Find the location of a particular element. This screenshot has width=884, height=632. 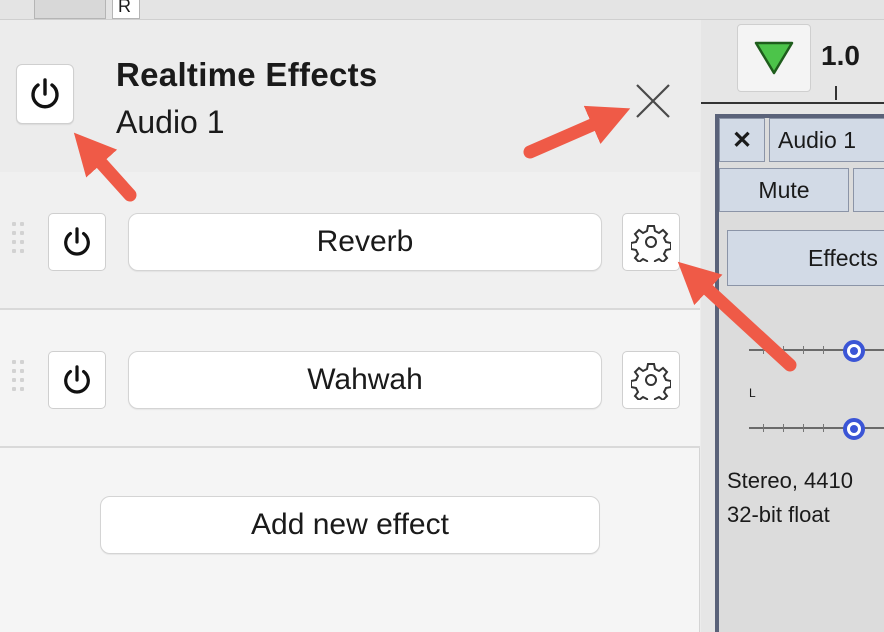

effects-button: Effects is located at coordinates (805, 258).